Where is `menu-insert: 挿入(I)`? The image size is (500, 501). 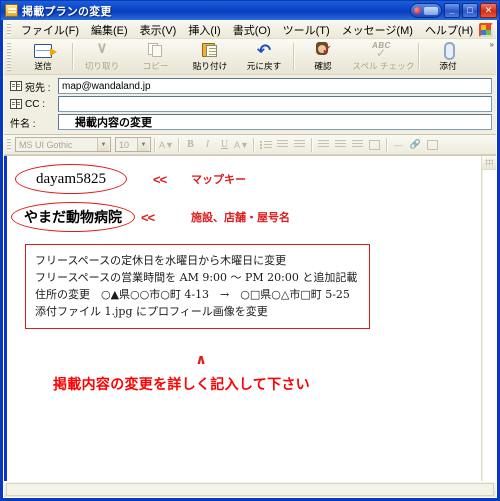 menu-insert: 挿入(I) is located at coordinates (204, 30).